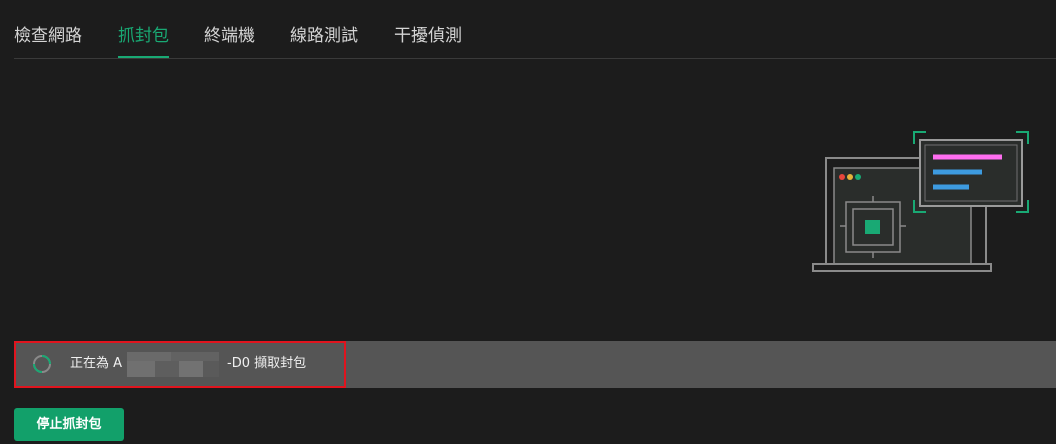 The height and width of the screenshot is (444, 1056). I want to click on window-dot-yellow, so click(850, 177).